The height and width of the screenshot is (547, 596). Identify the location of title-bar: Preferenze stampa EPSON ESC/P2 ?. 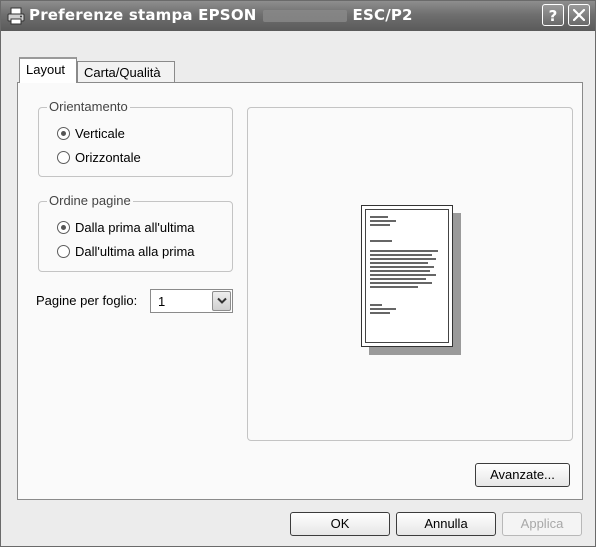
(298, 16).